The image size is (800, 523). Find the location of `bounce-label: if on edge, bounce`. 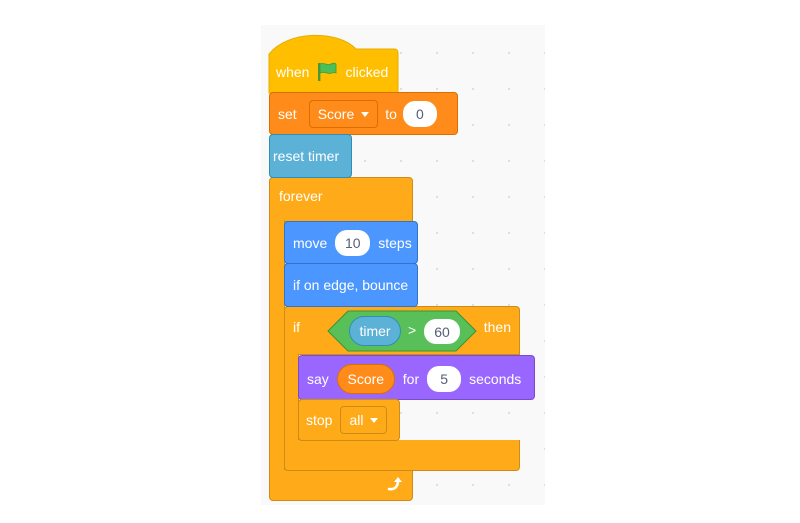

bounce-label: if on edge, bounce is located at coordinates (351, 285).